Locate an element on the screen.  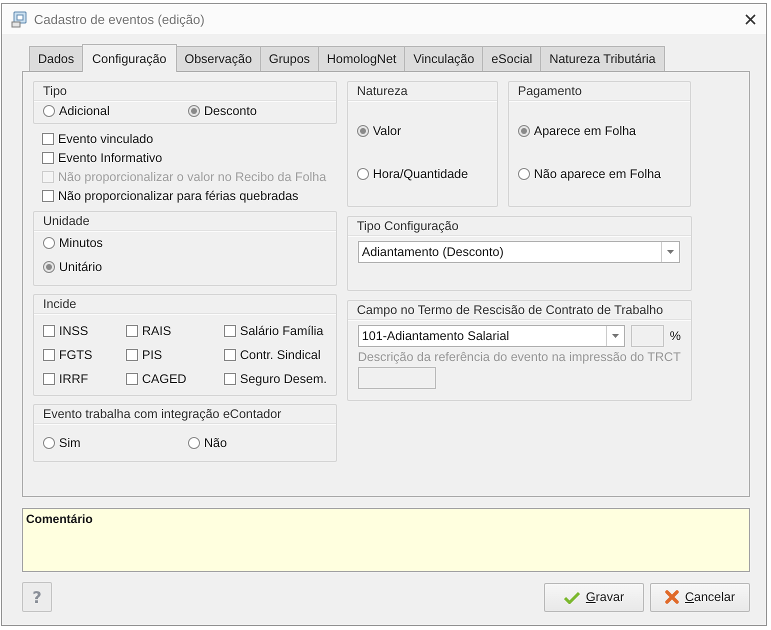
option-label: Desconto is located at coordinates (230, 111).